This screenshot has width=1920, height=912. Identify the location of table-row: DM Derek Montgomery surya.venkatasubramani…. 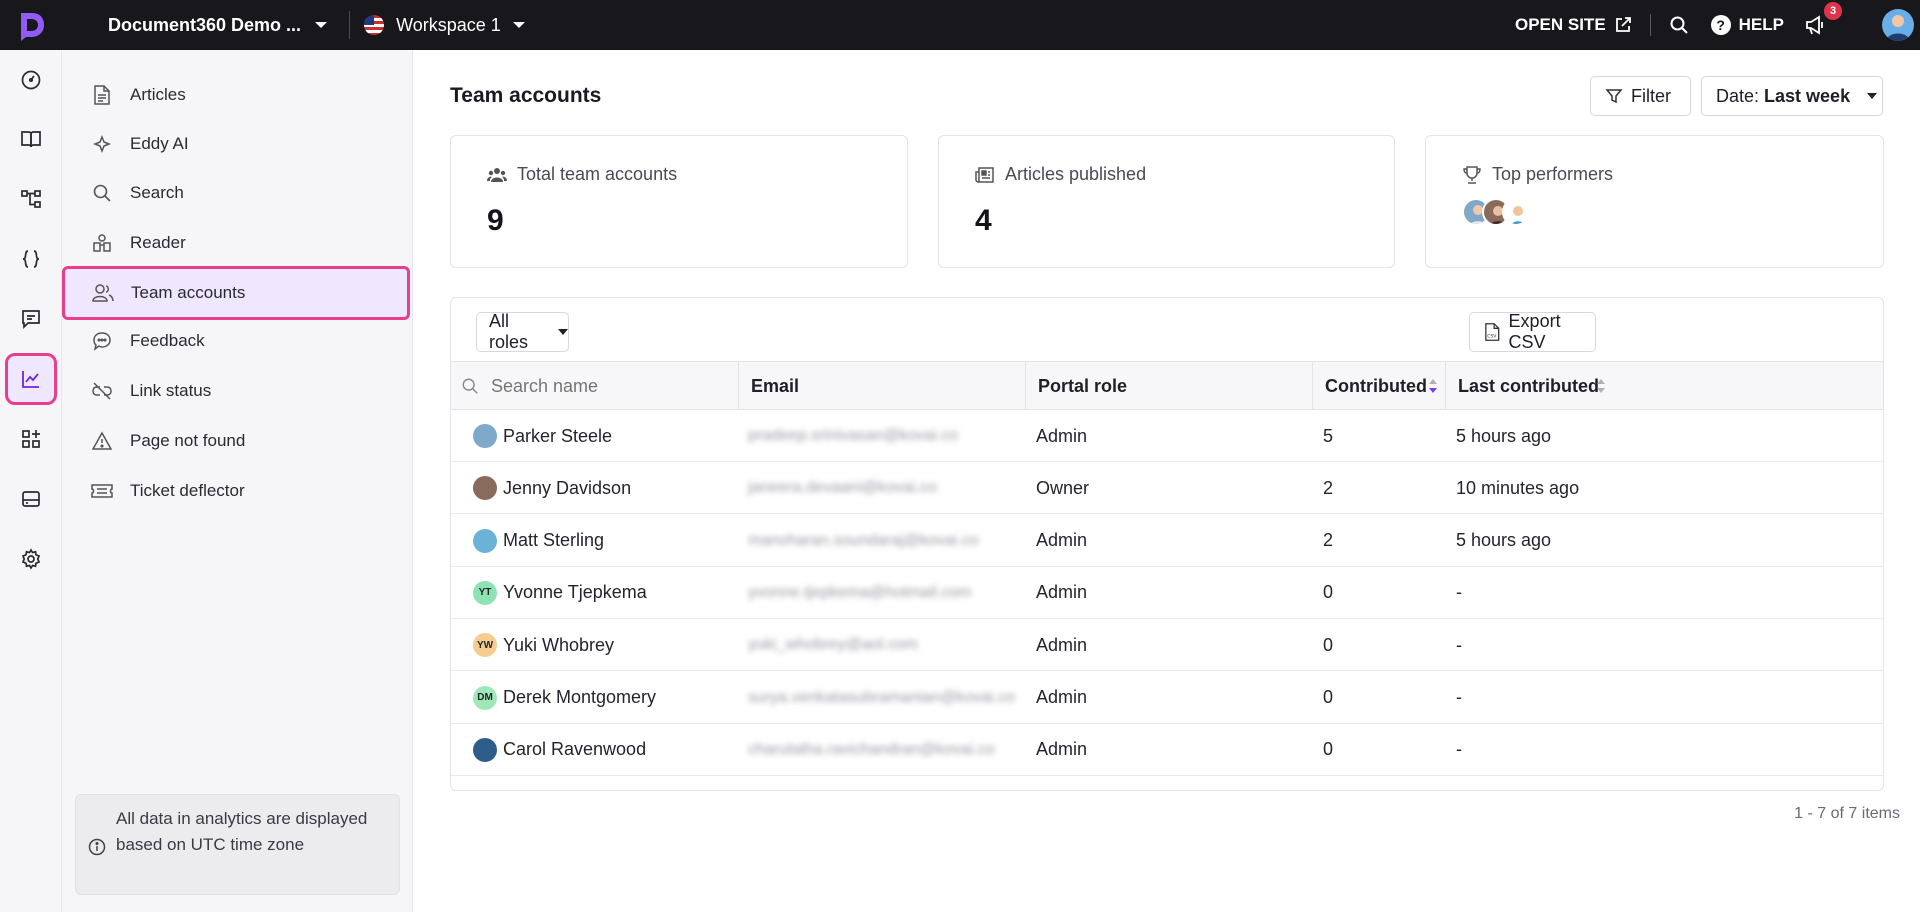
(1167, 698).